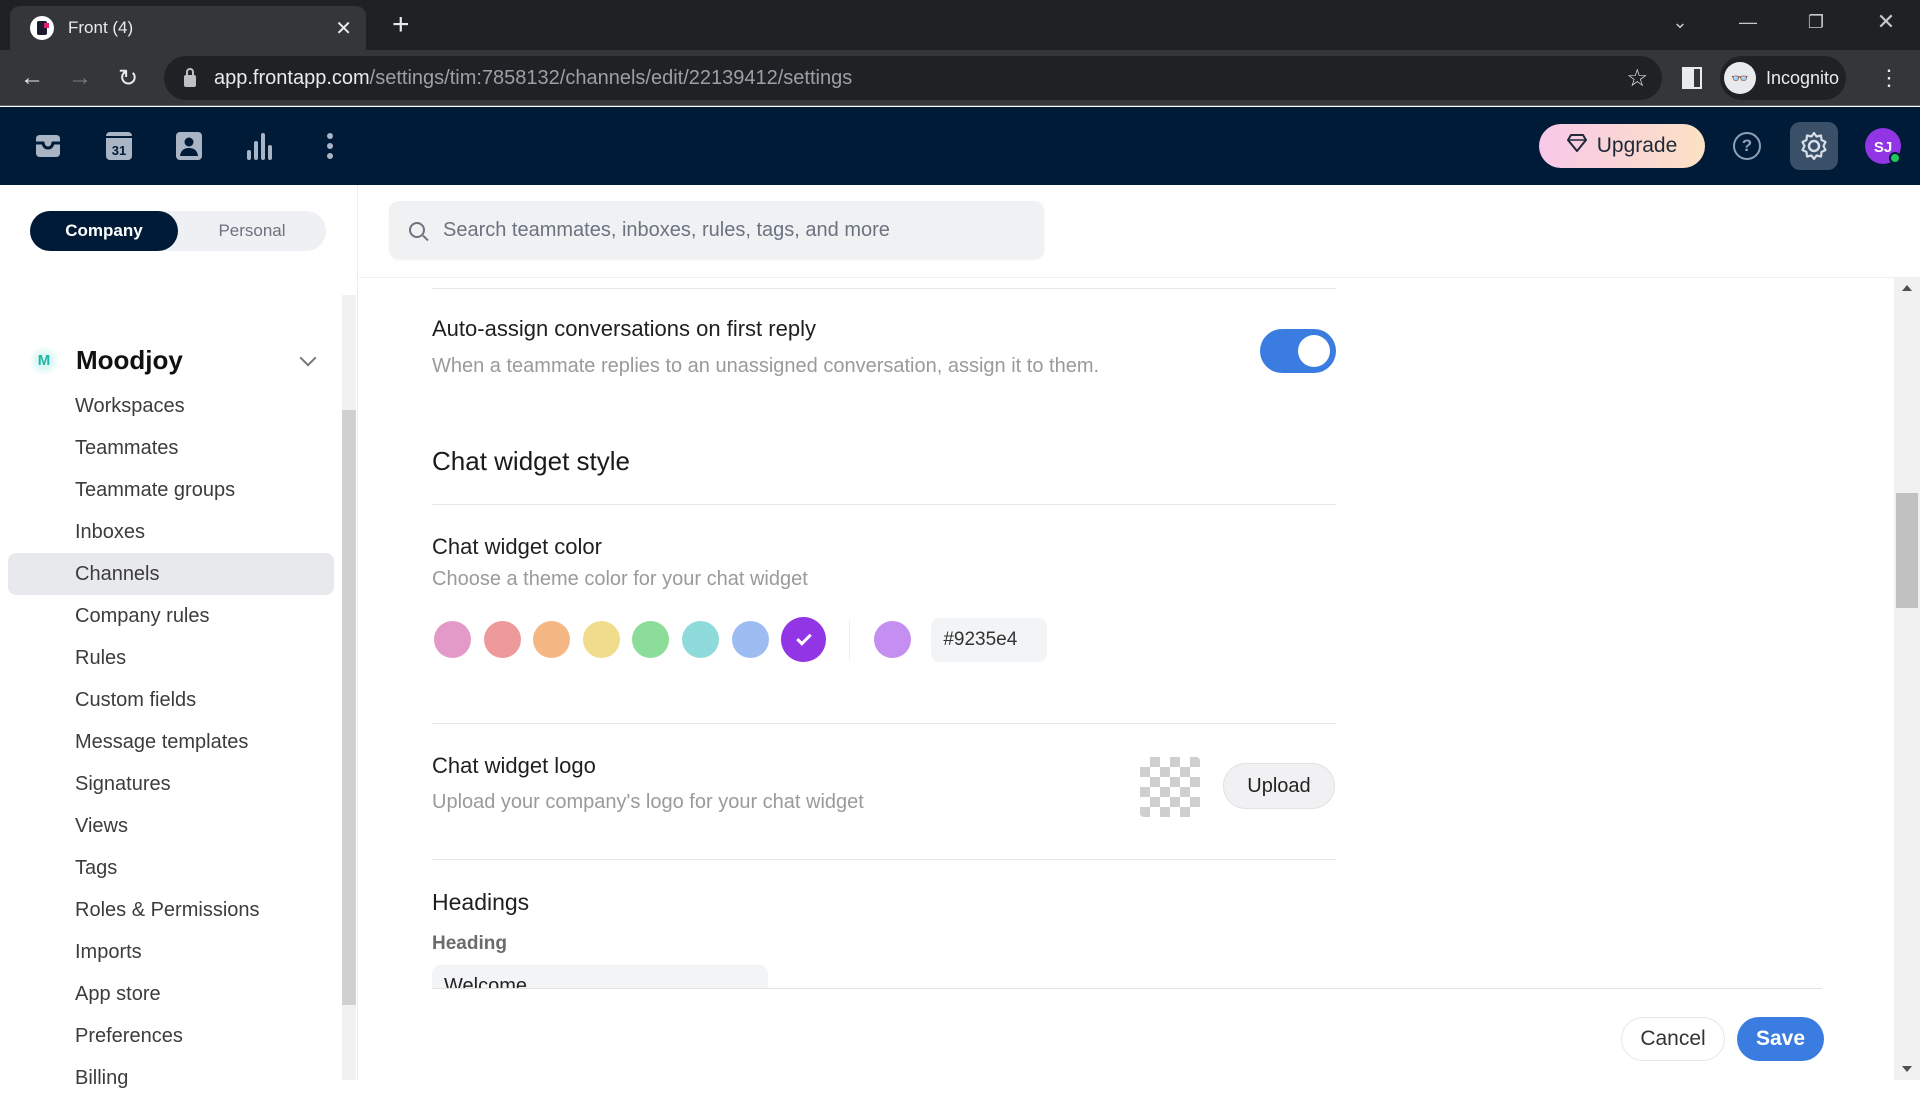  I want to click on reload-icon: ↻, so click(128, 78).